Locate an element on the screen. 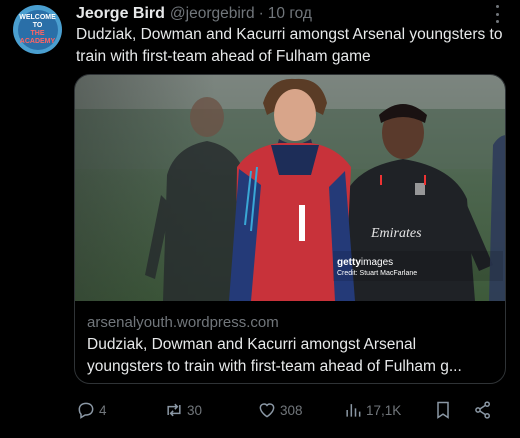 The width and height of the screenshot is (520, 438). reply-icon is located at coordinates (86, 410).